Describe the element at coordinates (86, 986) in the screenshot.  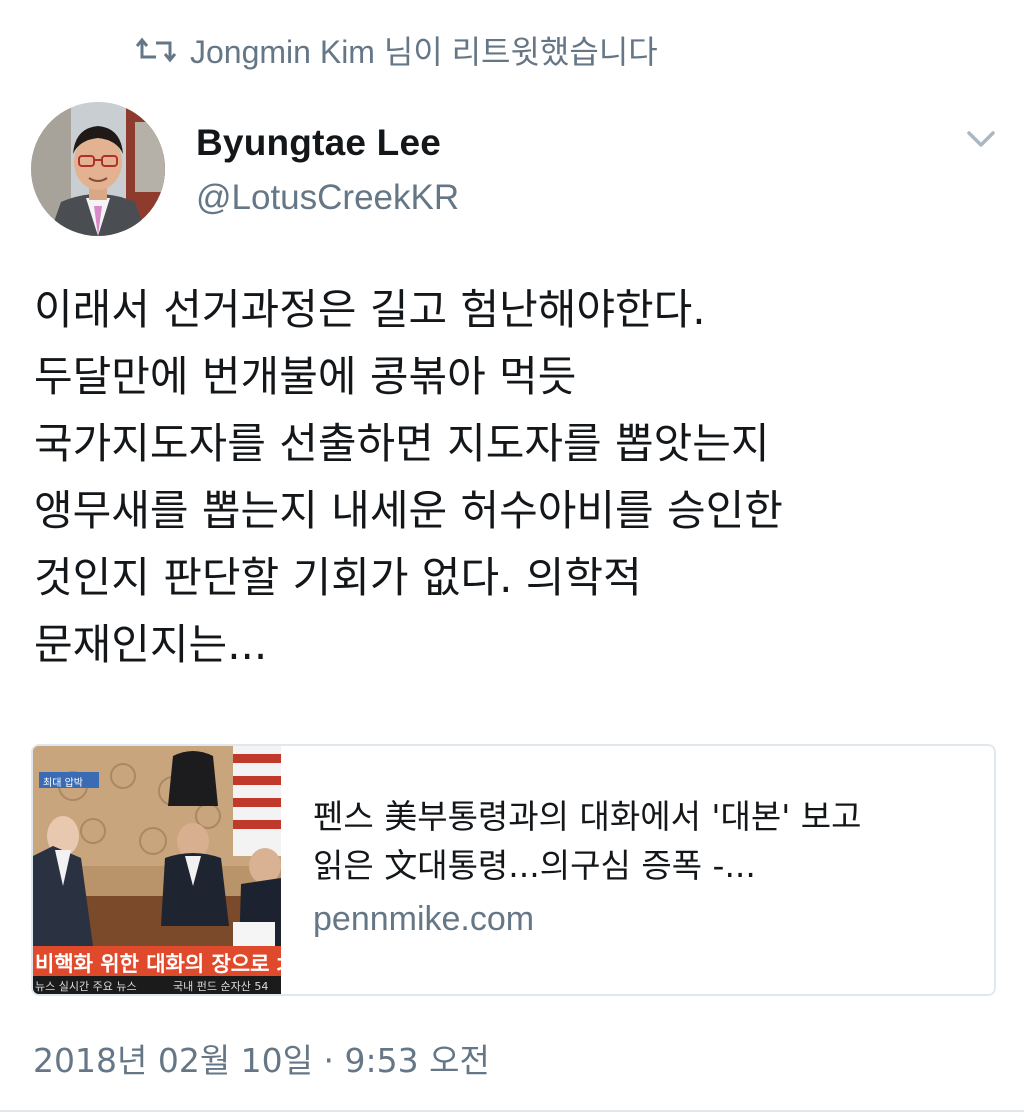
I see `thumbnail-ticker-left: 뉴스 실시간 주요 뉴스` at that location.